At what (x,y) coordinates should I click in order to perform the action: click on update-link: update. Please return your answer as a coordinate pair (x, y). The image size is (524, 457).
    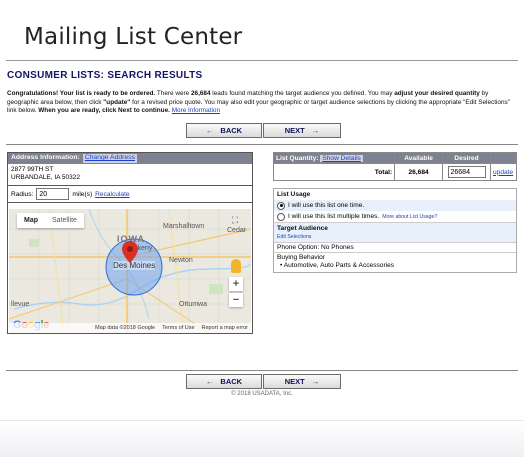
    Looking at the image, I should click on (503, 172).